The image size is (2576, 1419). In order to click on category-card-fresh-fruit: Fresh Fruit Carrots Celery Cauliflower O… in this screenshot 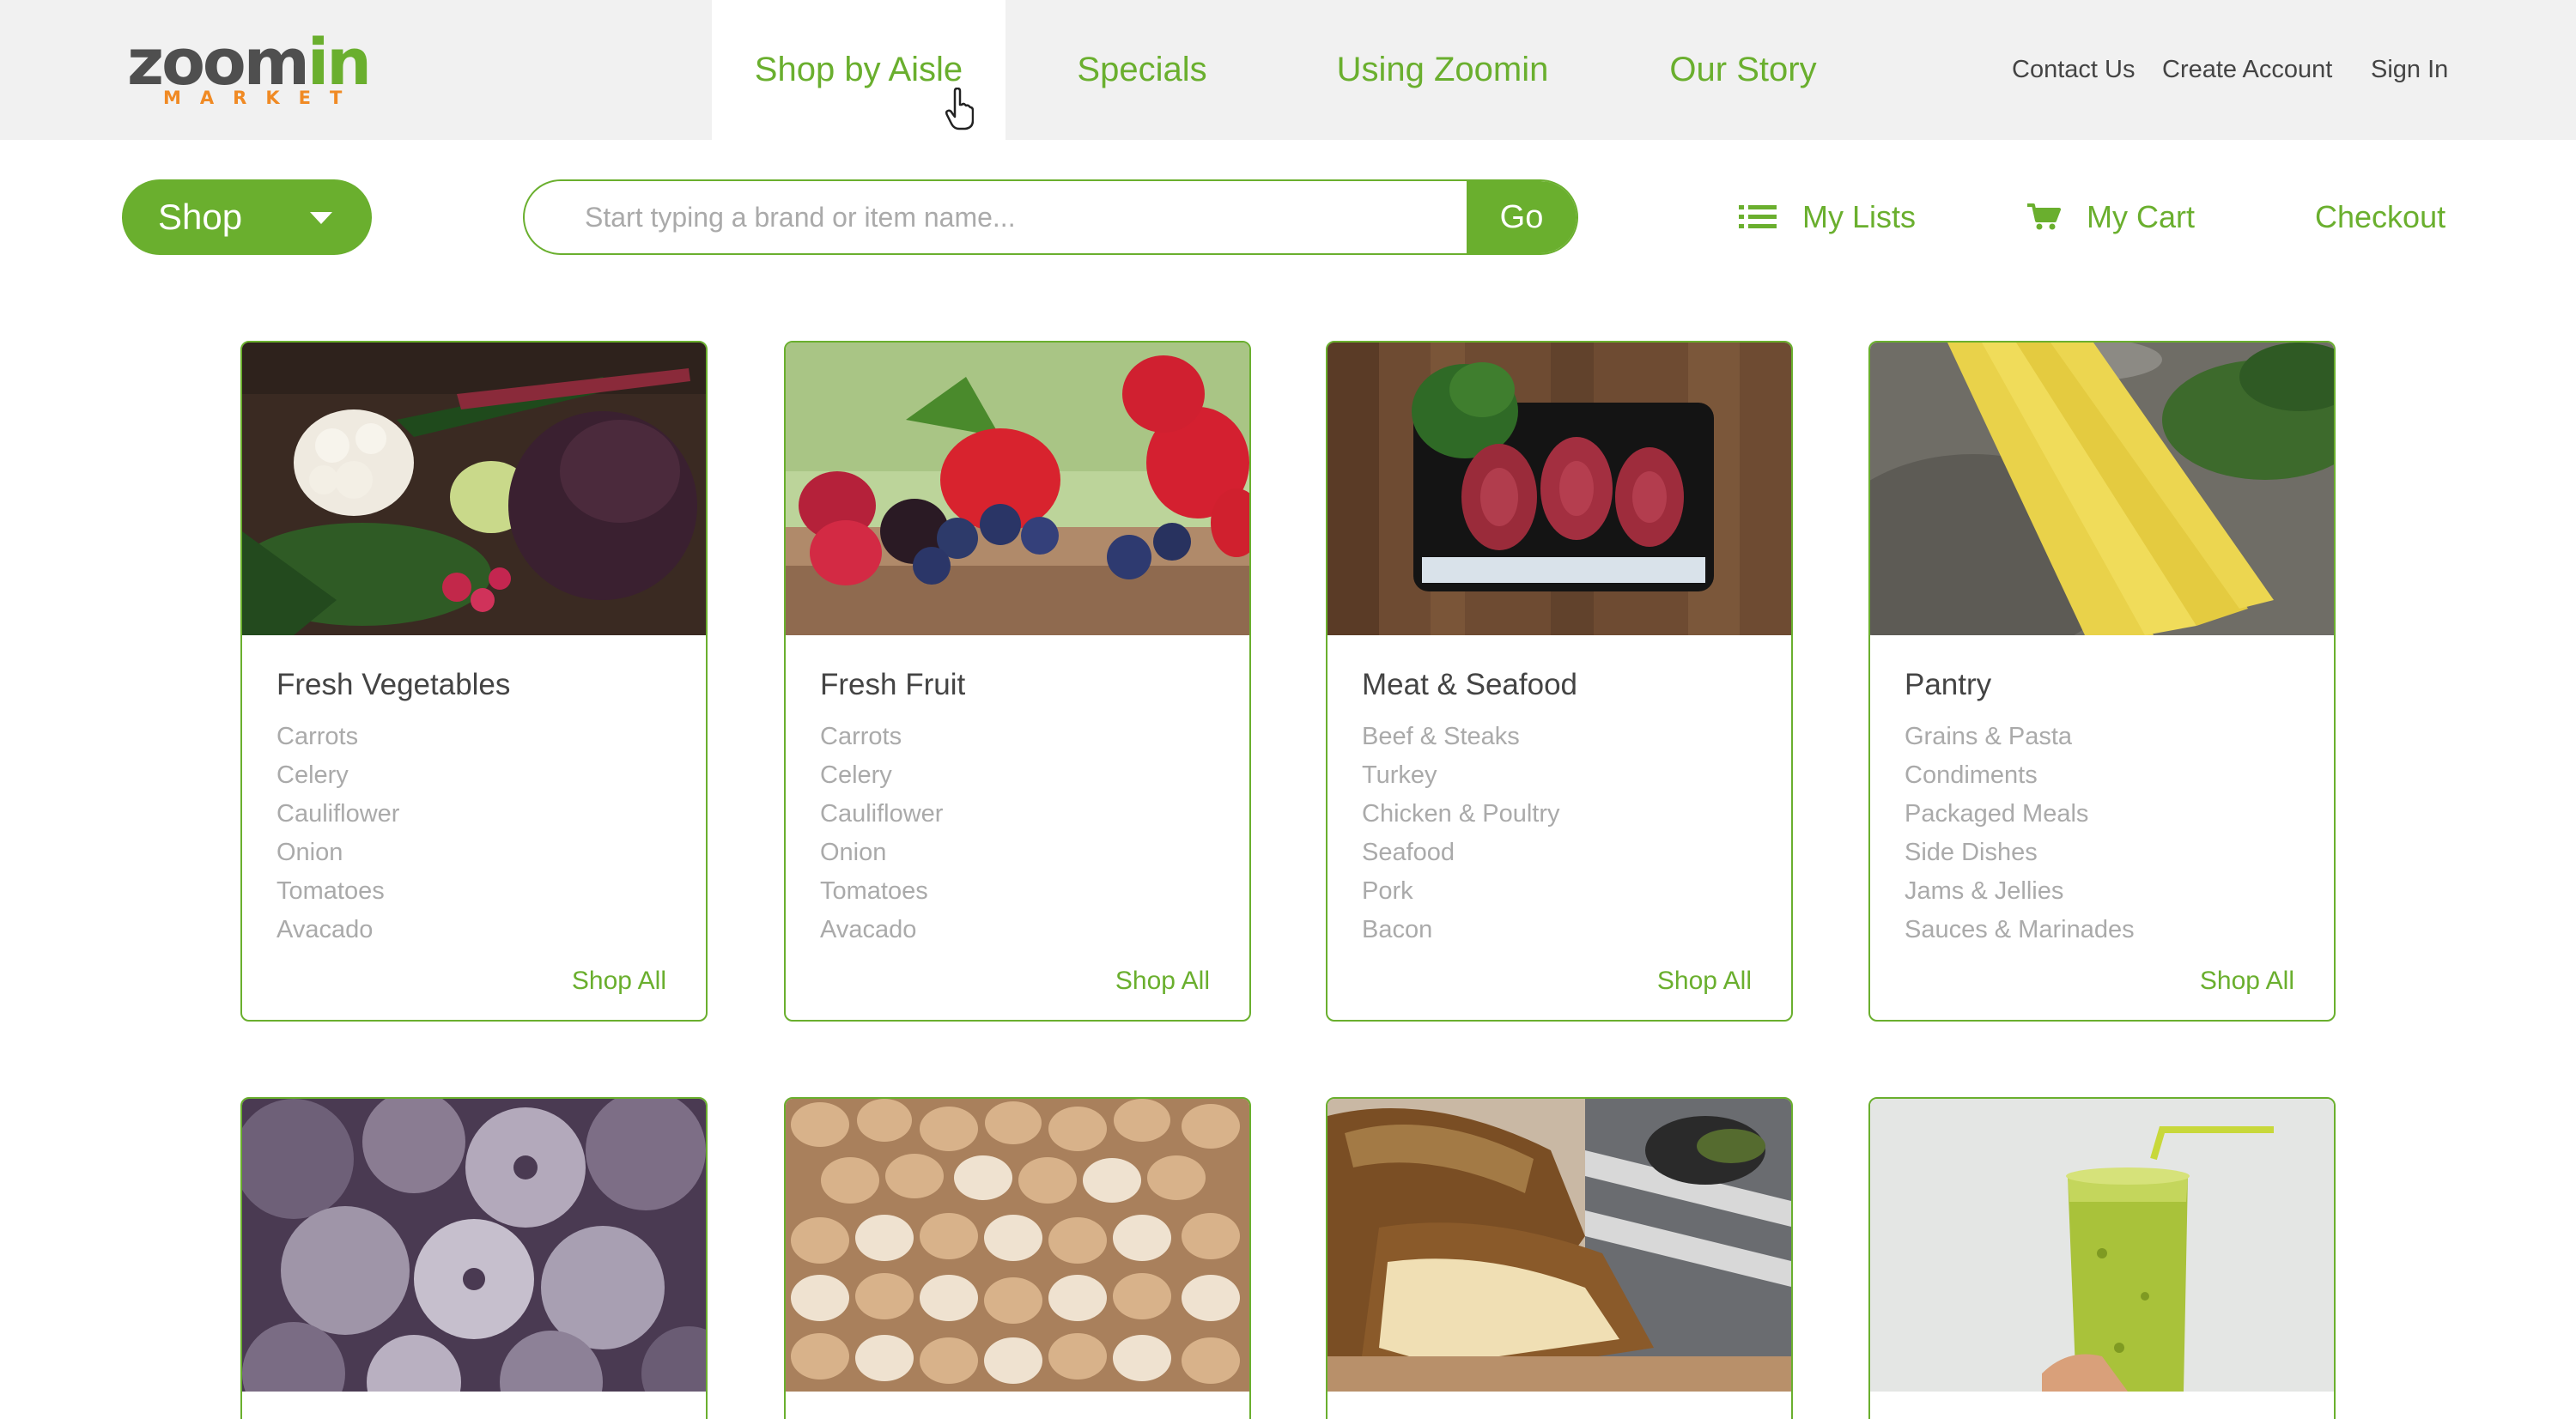, I will do `click(1017, 682)`.